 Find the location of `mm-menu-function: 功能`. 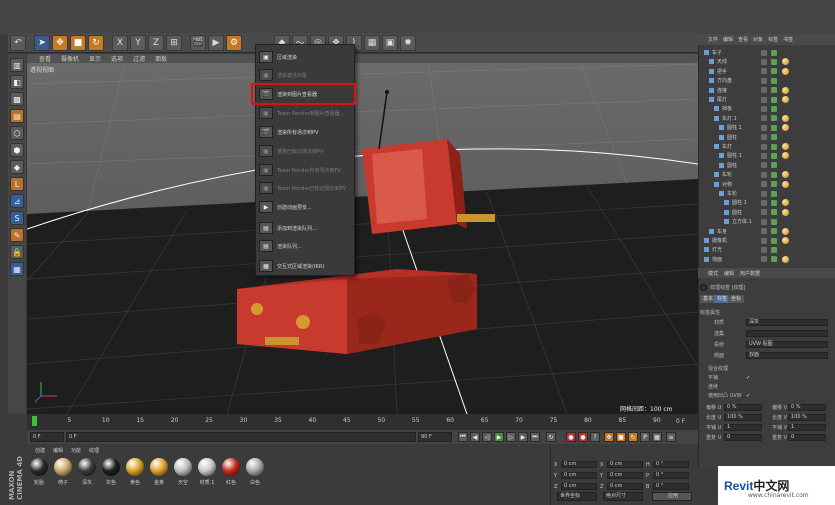

mm-menu-function: 功能 is located at coordinates (76, 450).